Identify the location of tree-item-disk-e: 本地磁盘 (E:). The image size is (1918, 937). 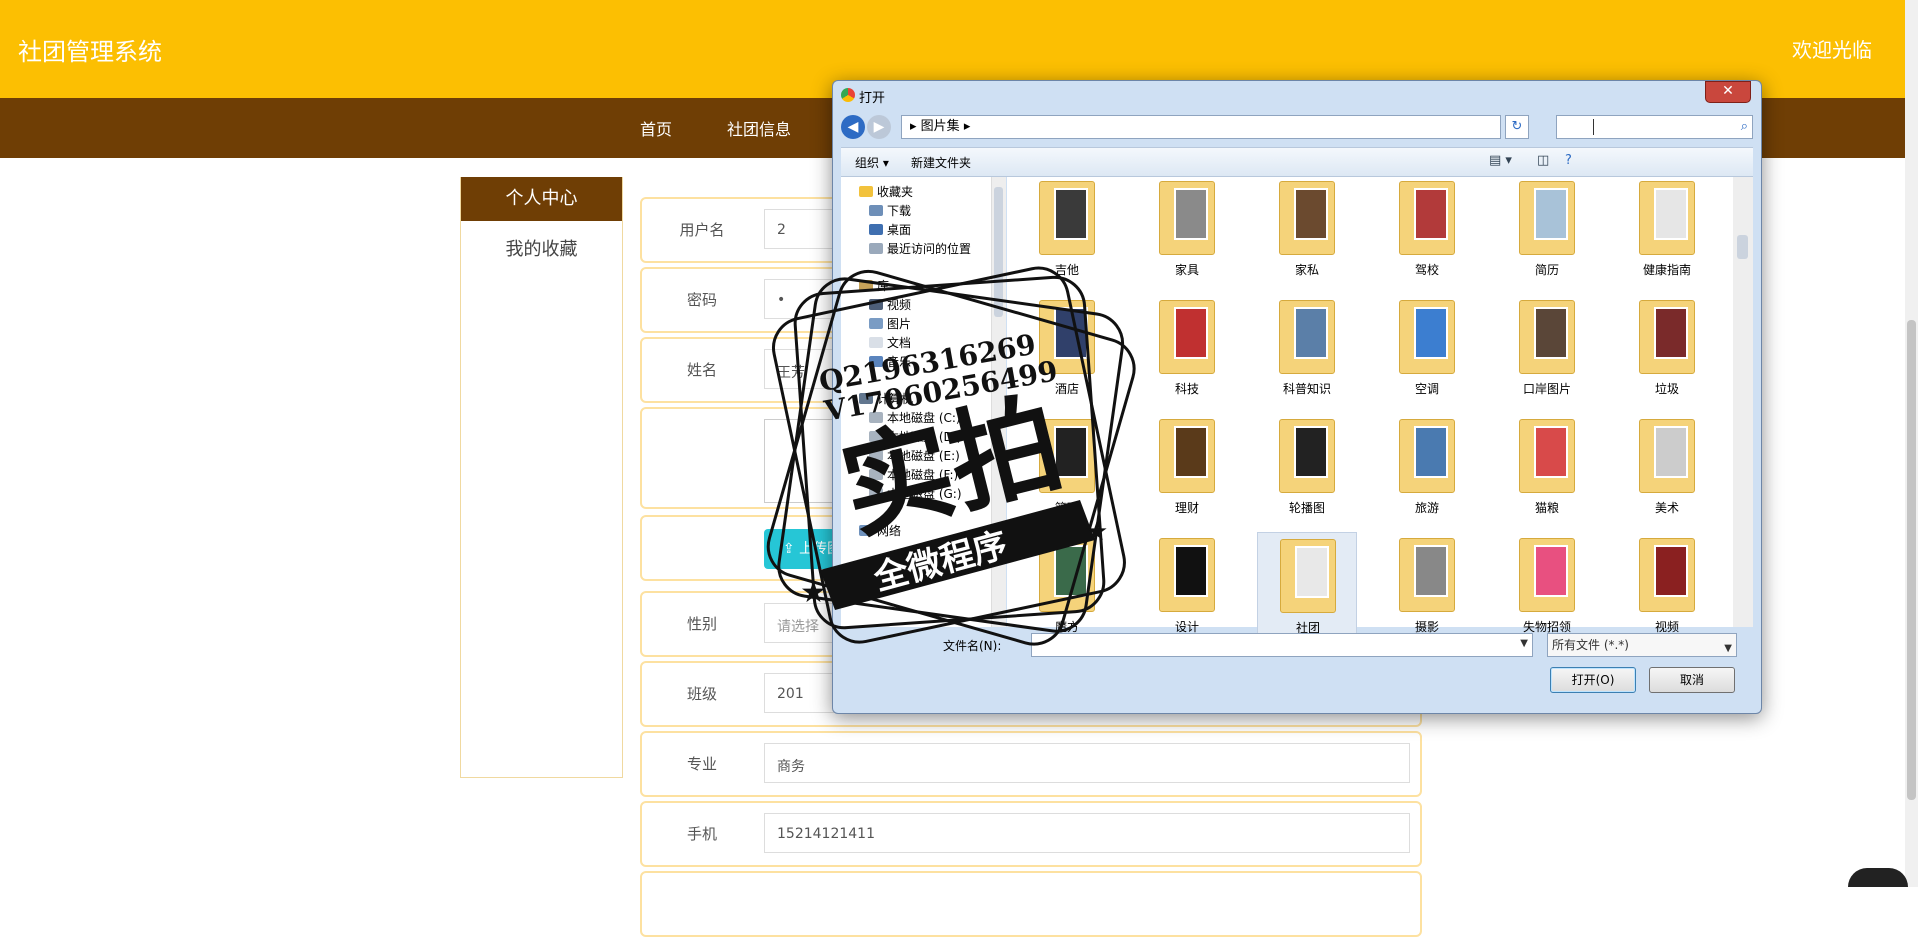
(914, 455).